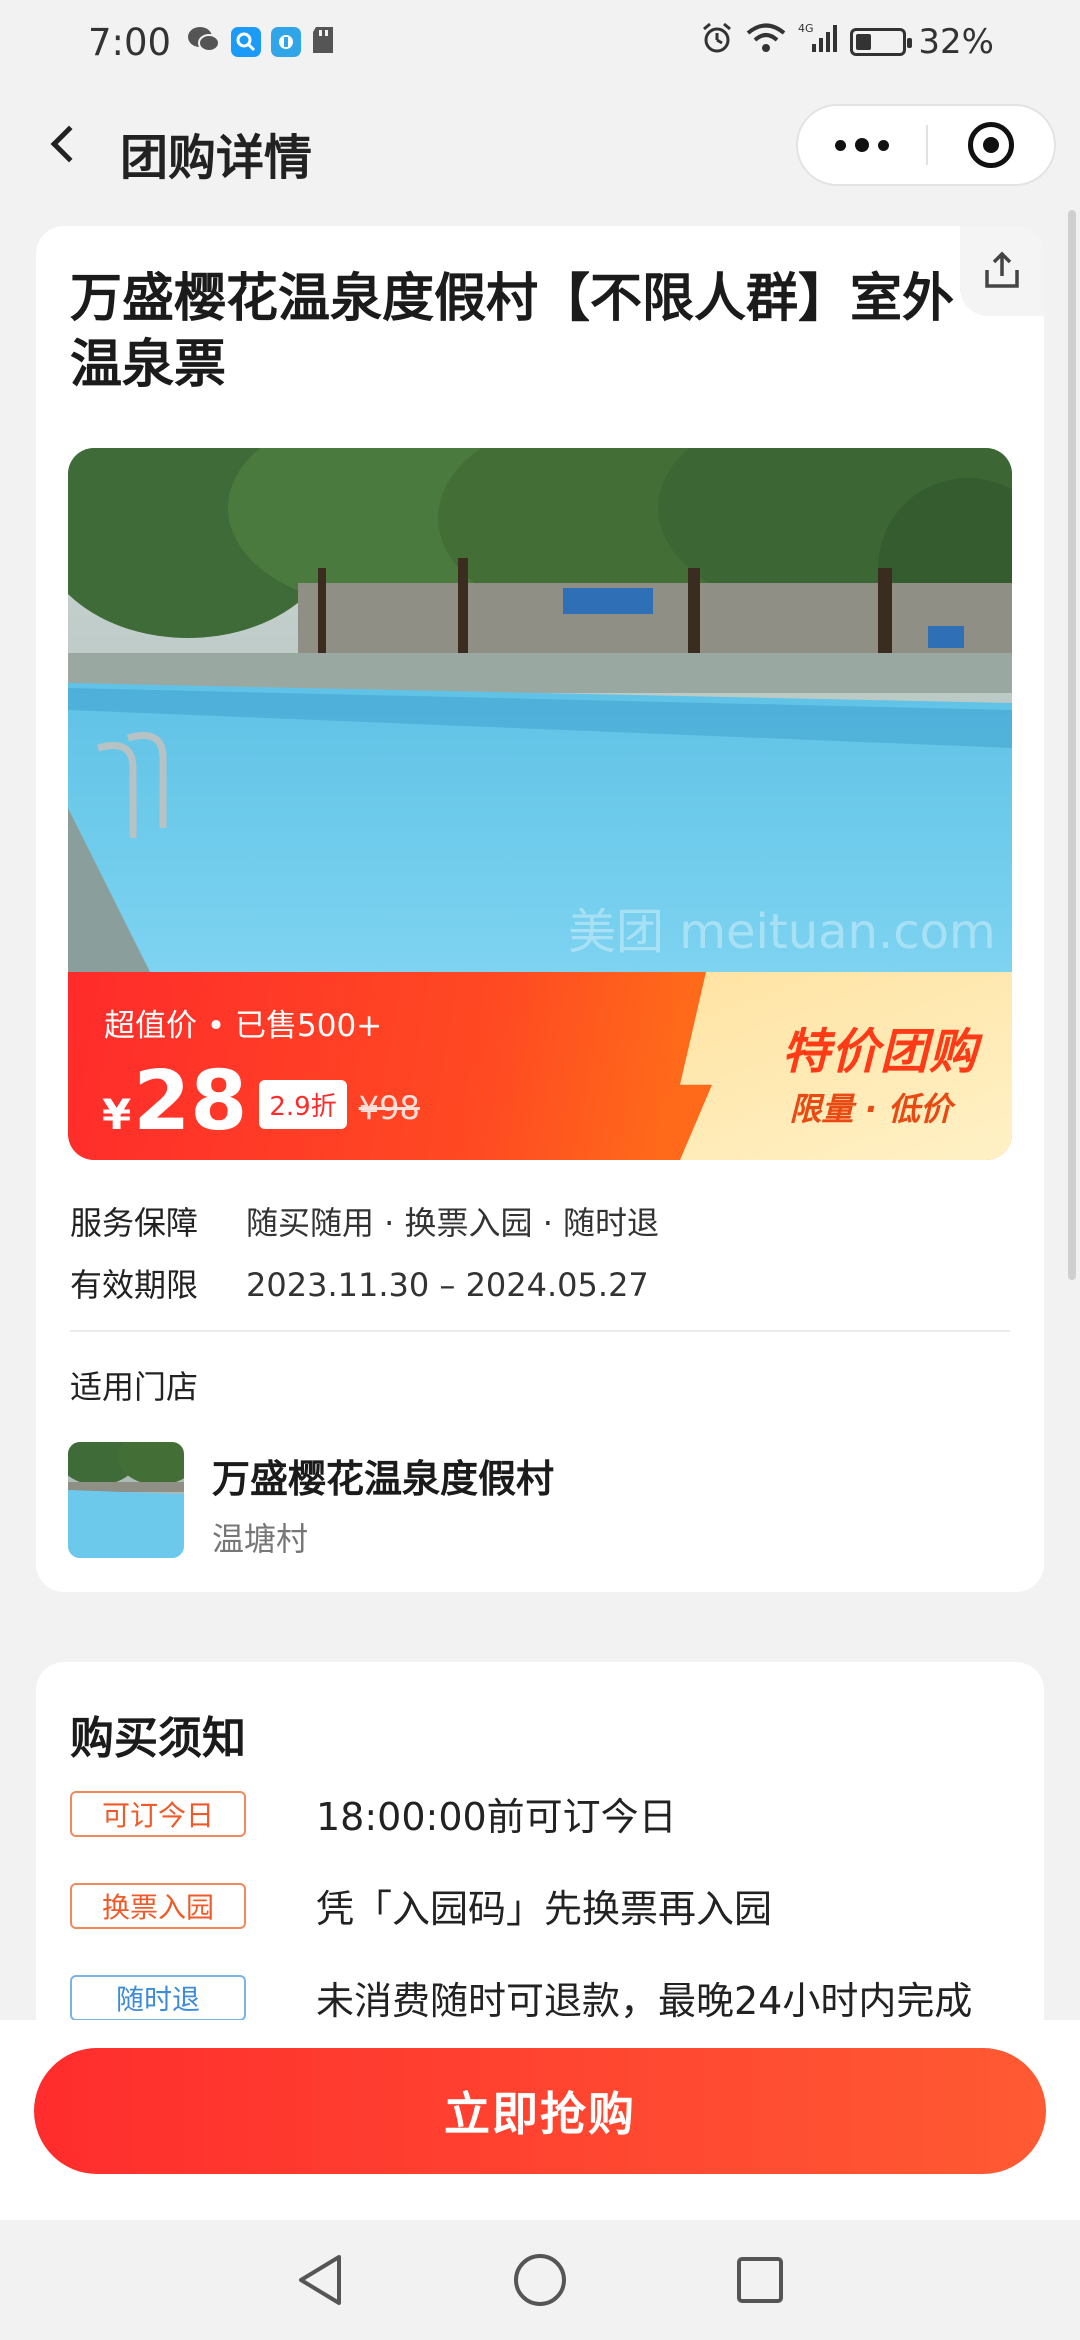 The image size is (1080, 2340). I want to click on current-price: 28, so click(190, 1101).